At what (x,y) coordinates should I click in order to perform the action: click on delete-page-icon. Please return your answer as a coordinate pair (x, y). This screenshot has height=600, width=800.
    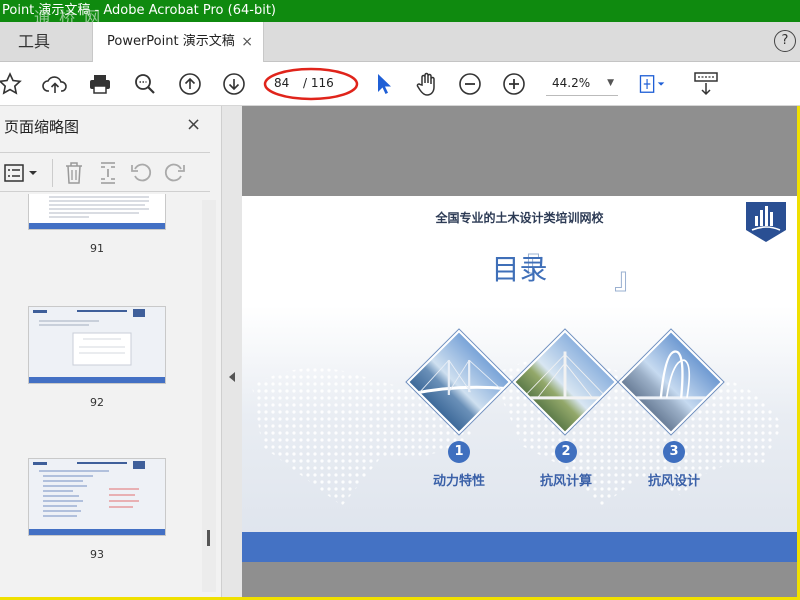
    Looking at the image, I should click on (74, 175).